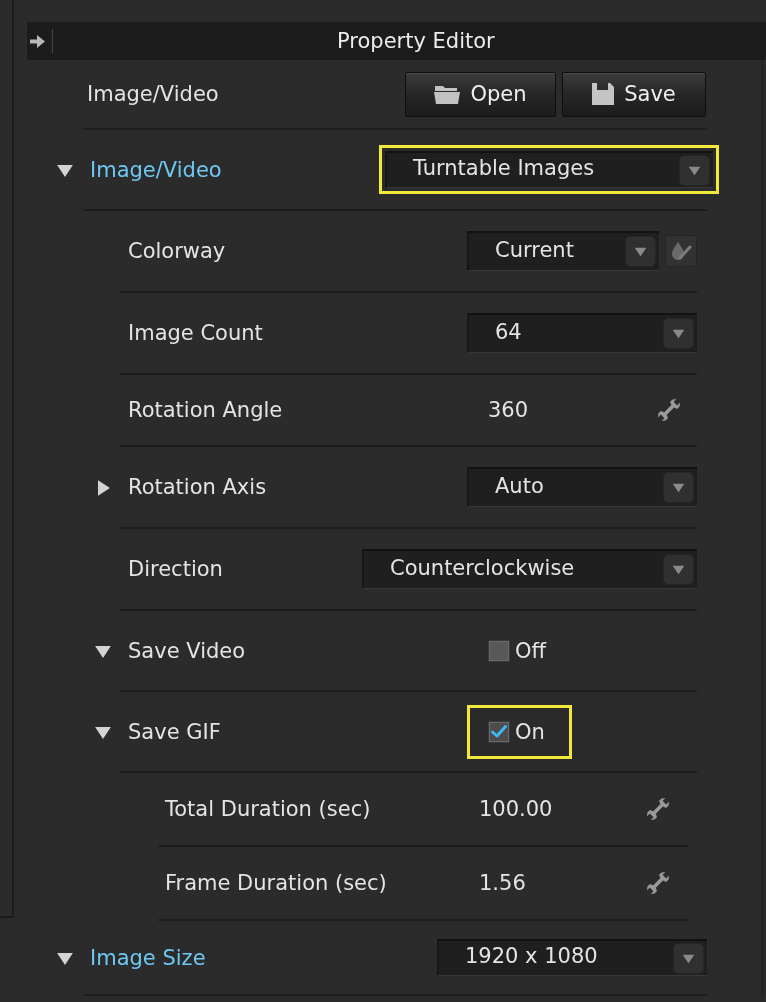 Image resolution: width=766 pixels, height=1002 pixels. Describe the element at coordinates (152, 169) in the screenshot. I see `section-title: Image/Video` at that location.